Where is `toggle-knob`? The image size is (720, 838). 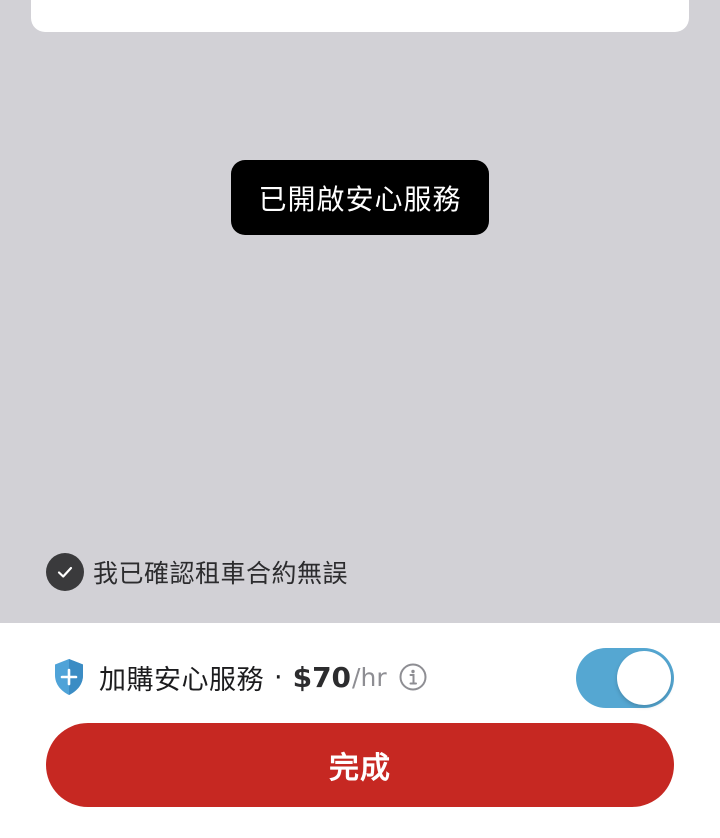
toggle-knob is located at coordinates (644, 678).